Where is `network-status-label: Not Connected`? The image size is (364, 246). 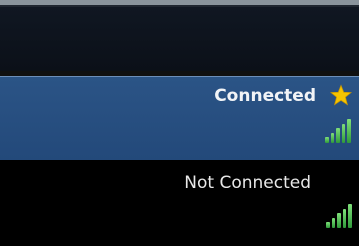
network-status-label: Not Connected is located at coordinates (247, 183).